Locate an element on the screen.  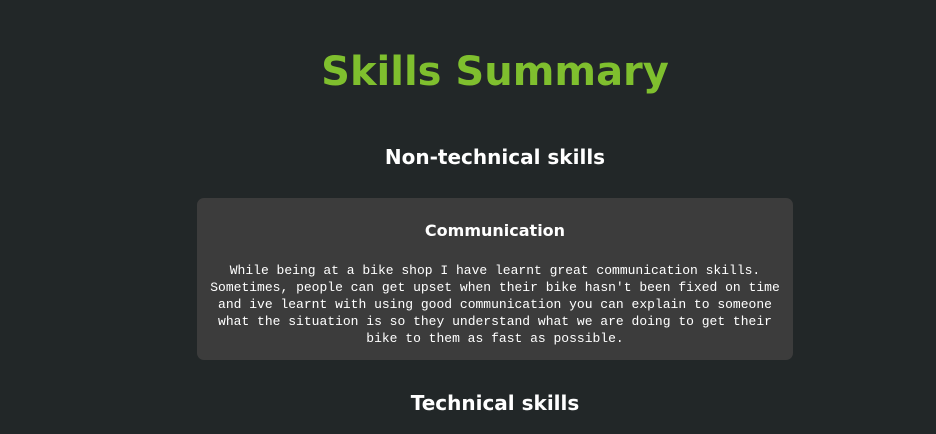
technical-skills-heading: Technical skills is located at coordinates (495, 403).